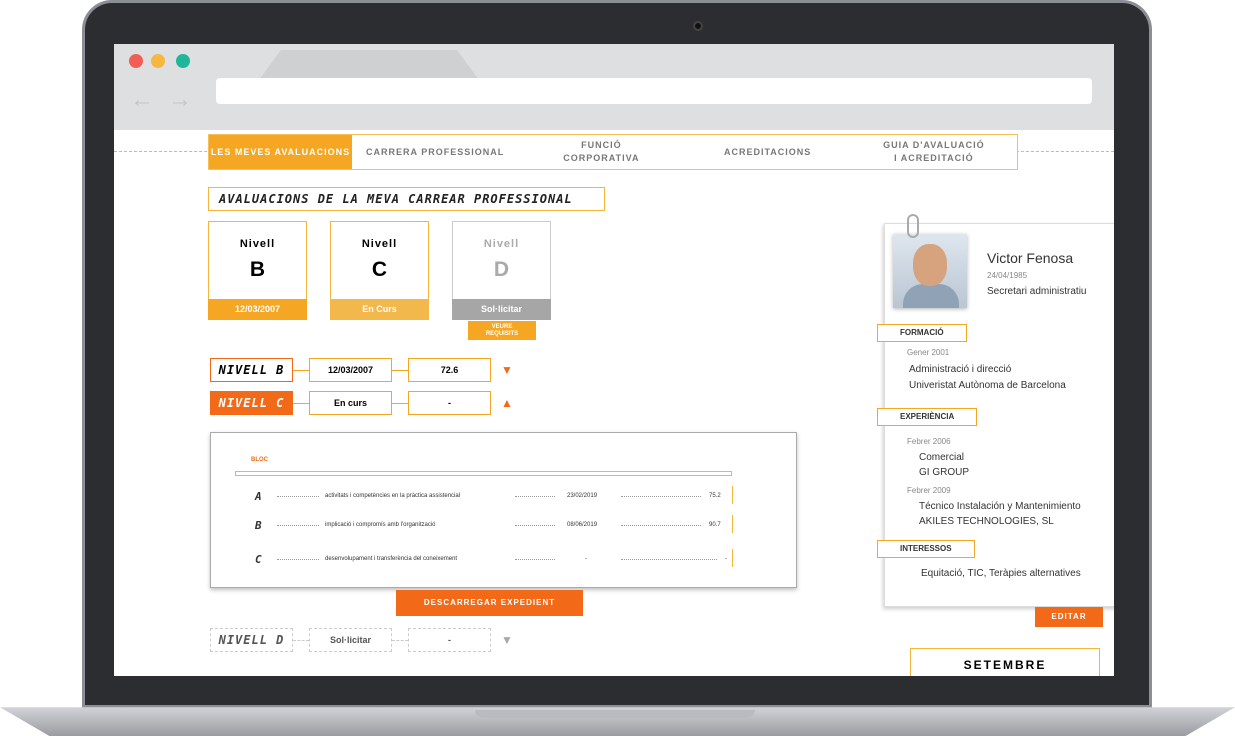 This screenshot has width=1235, height=736. I want to click on avatar-face, so click(930, 265).